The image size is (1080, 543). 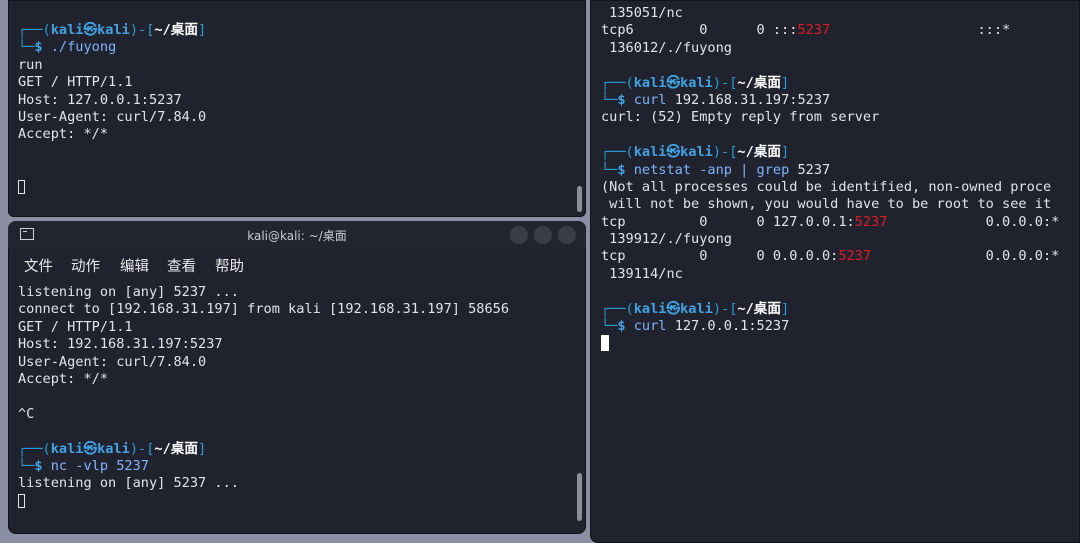 I want to click on minimize-button, so click(x=519, y=235).